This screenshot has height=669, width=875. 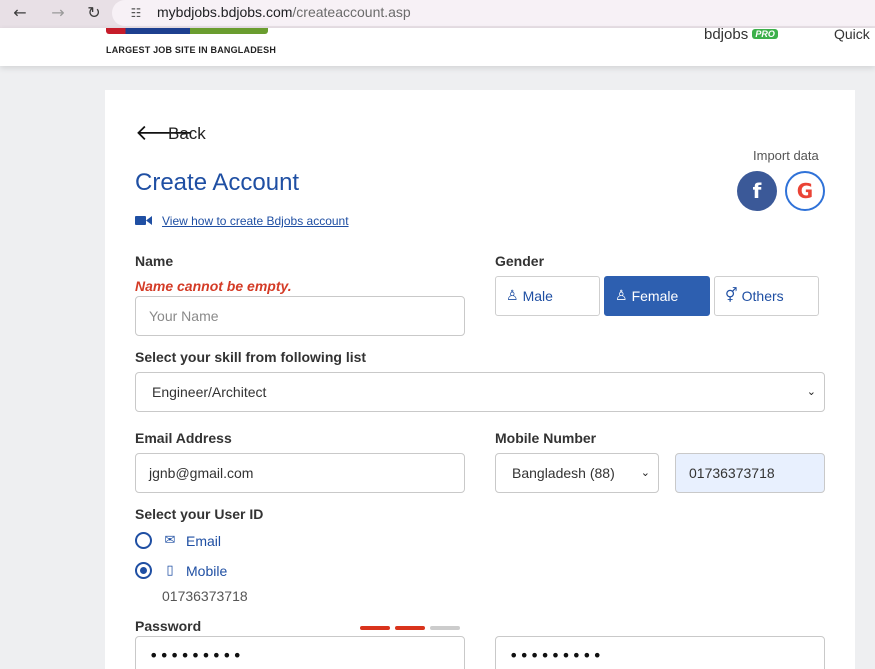 What do you see at coordinates (563, 473) in the screenshot?
I see `country-code-value: Bangladesh (88)` at bounding box center [563, 473].